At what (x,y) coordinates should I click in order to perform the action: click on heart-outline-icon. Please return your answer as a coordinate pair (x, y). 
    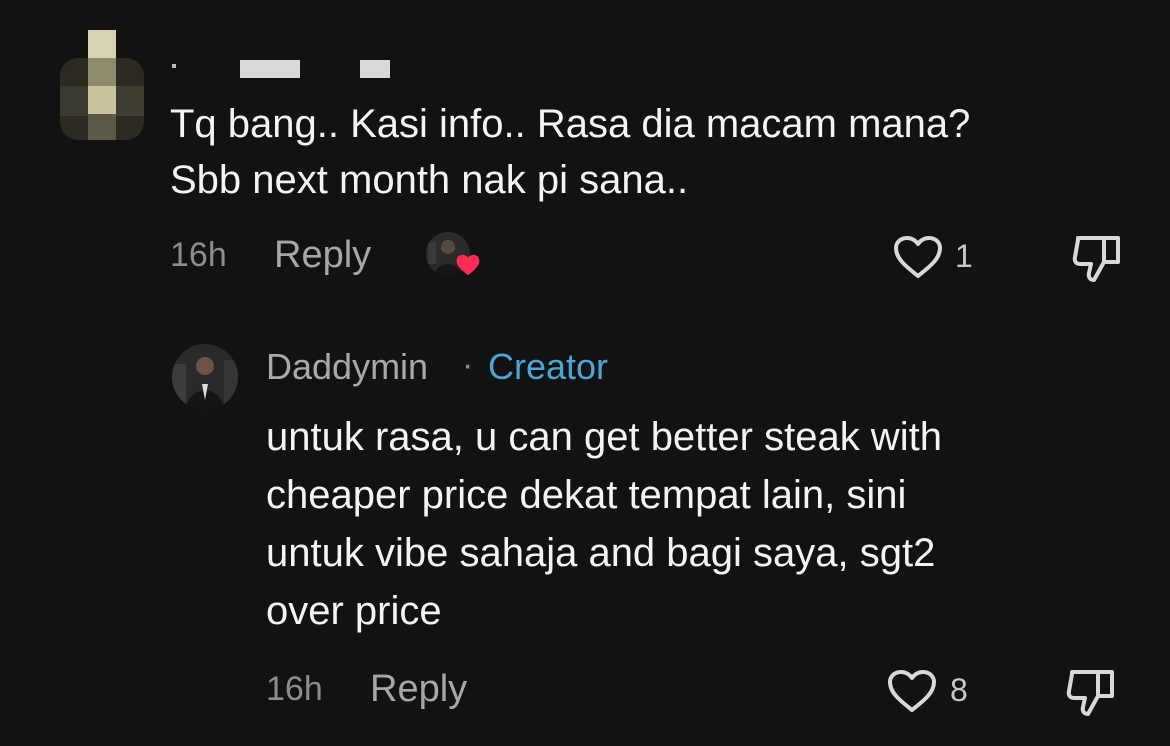
    Looking at the image, I should click on (918, 257).